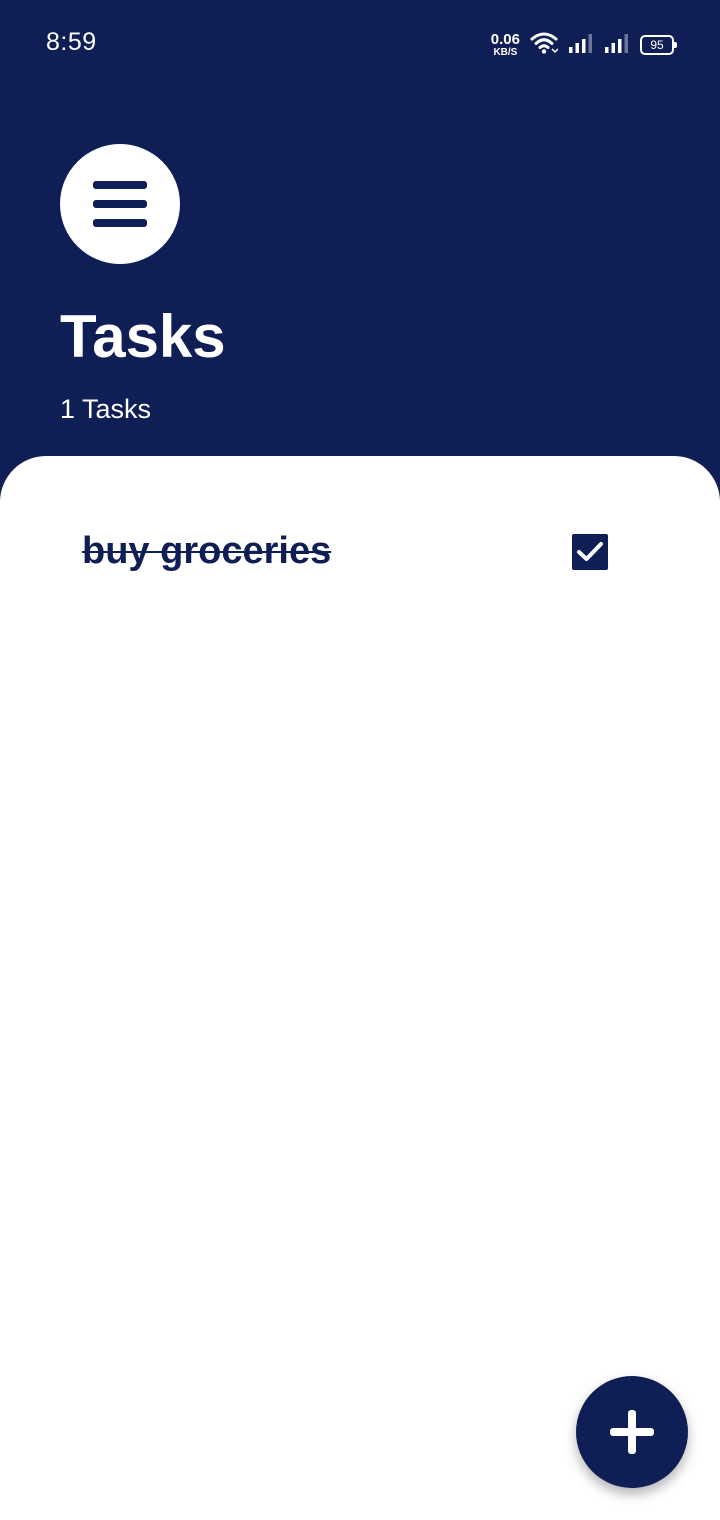 This screenshot has width=720, height=1520. I want to click on task-label: buy groceries, so click(207, 551).